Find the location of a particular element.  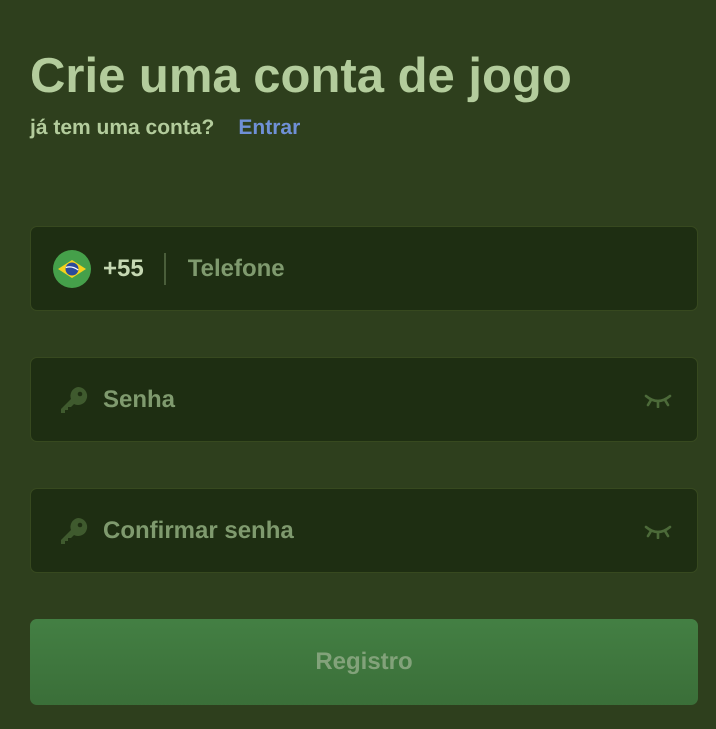

phone-field: +55 Telefone is located at coordinates (364, 268).